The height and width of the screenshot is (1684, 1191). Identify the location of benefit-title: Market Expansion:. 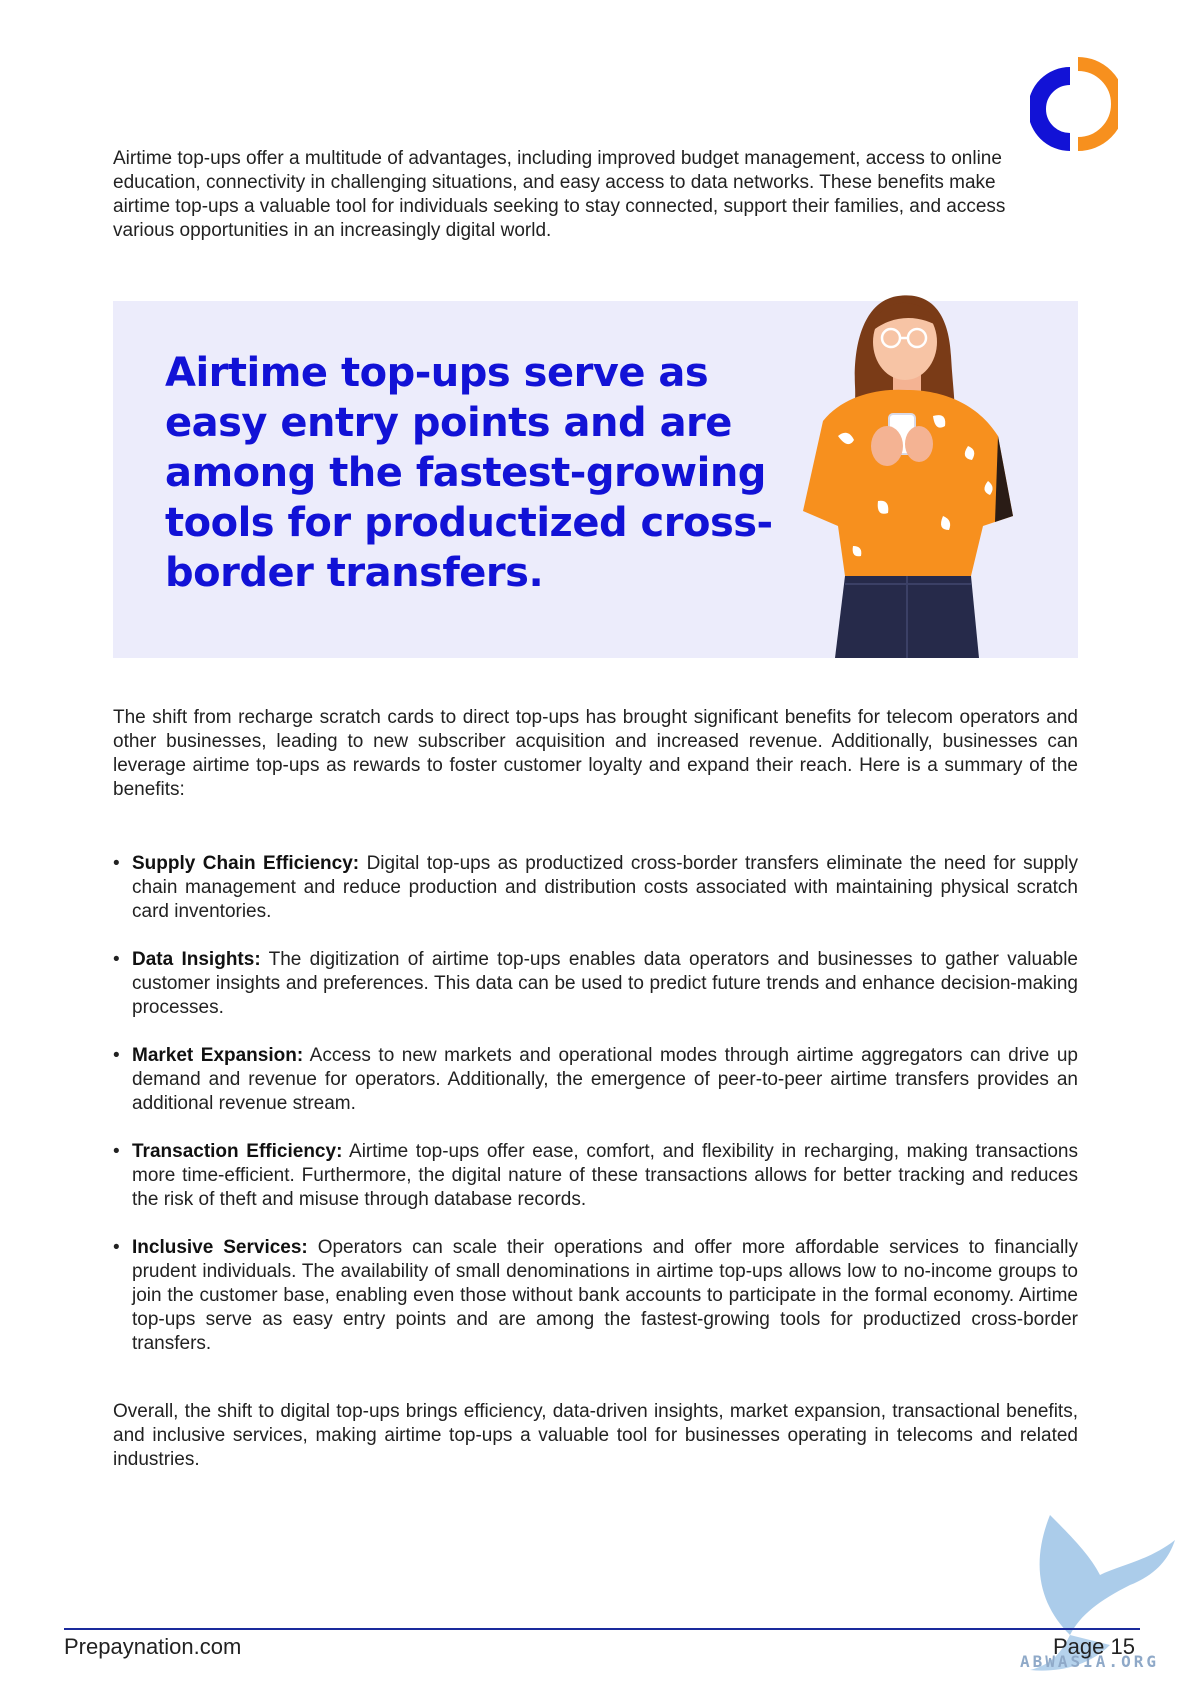
(218, 1055).